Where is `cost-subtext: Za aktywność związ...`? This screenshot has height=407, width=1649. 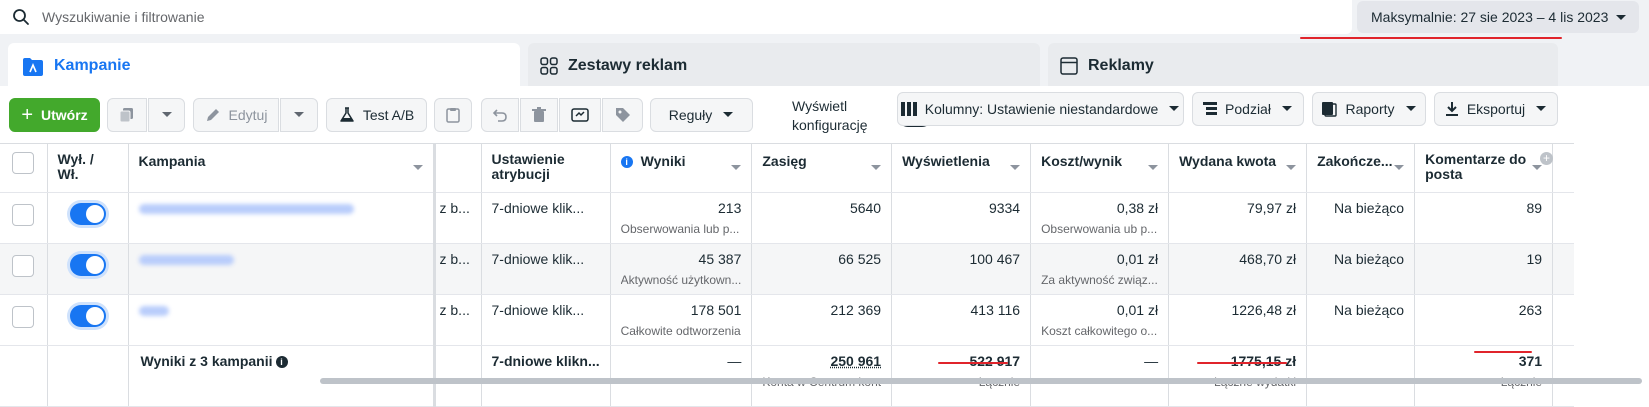
cost-subtext: Za aktywność związ... is located at coordinates (1099, 280).